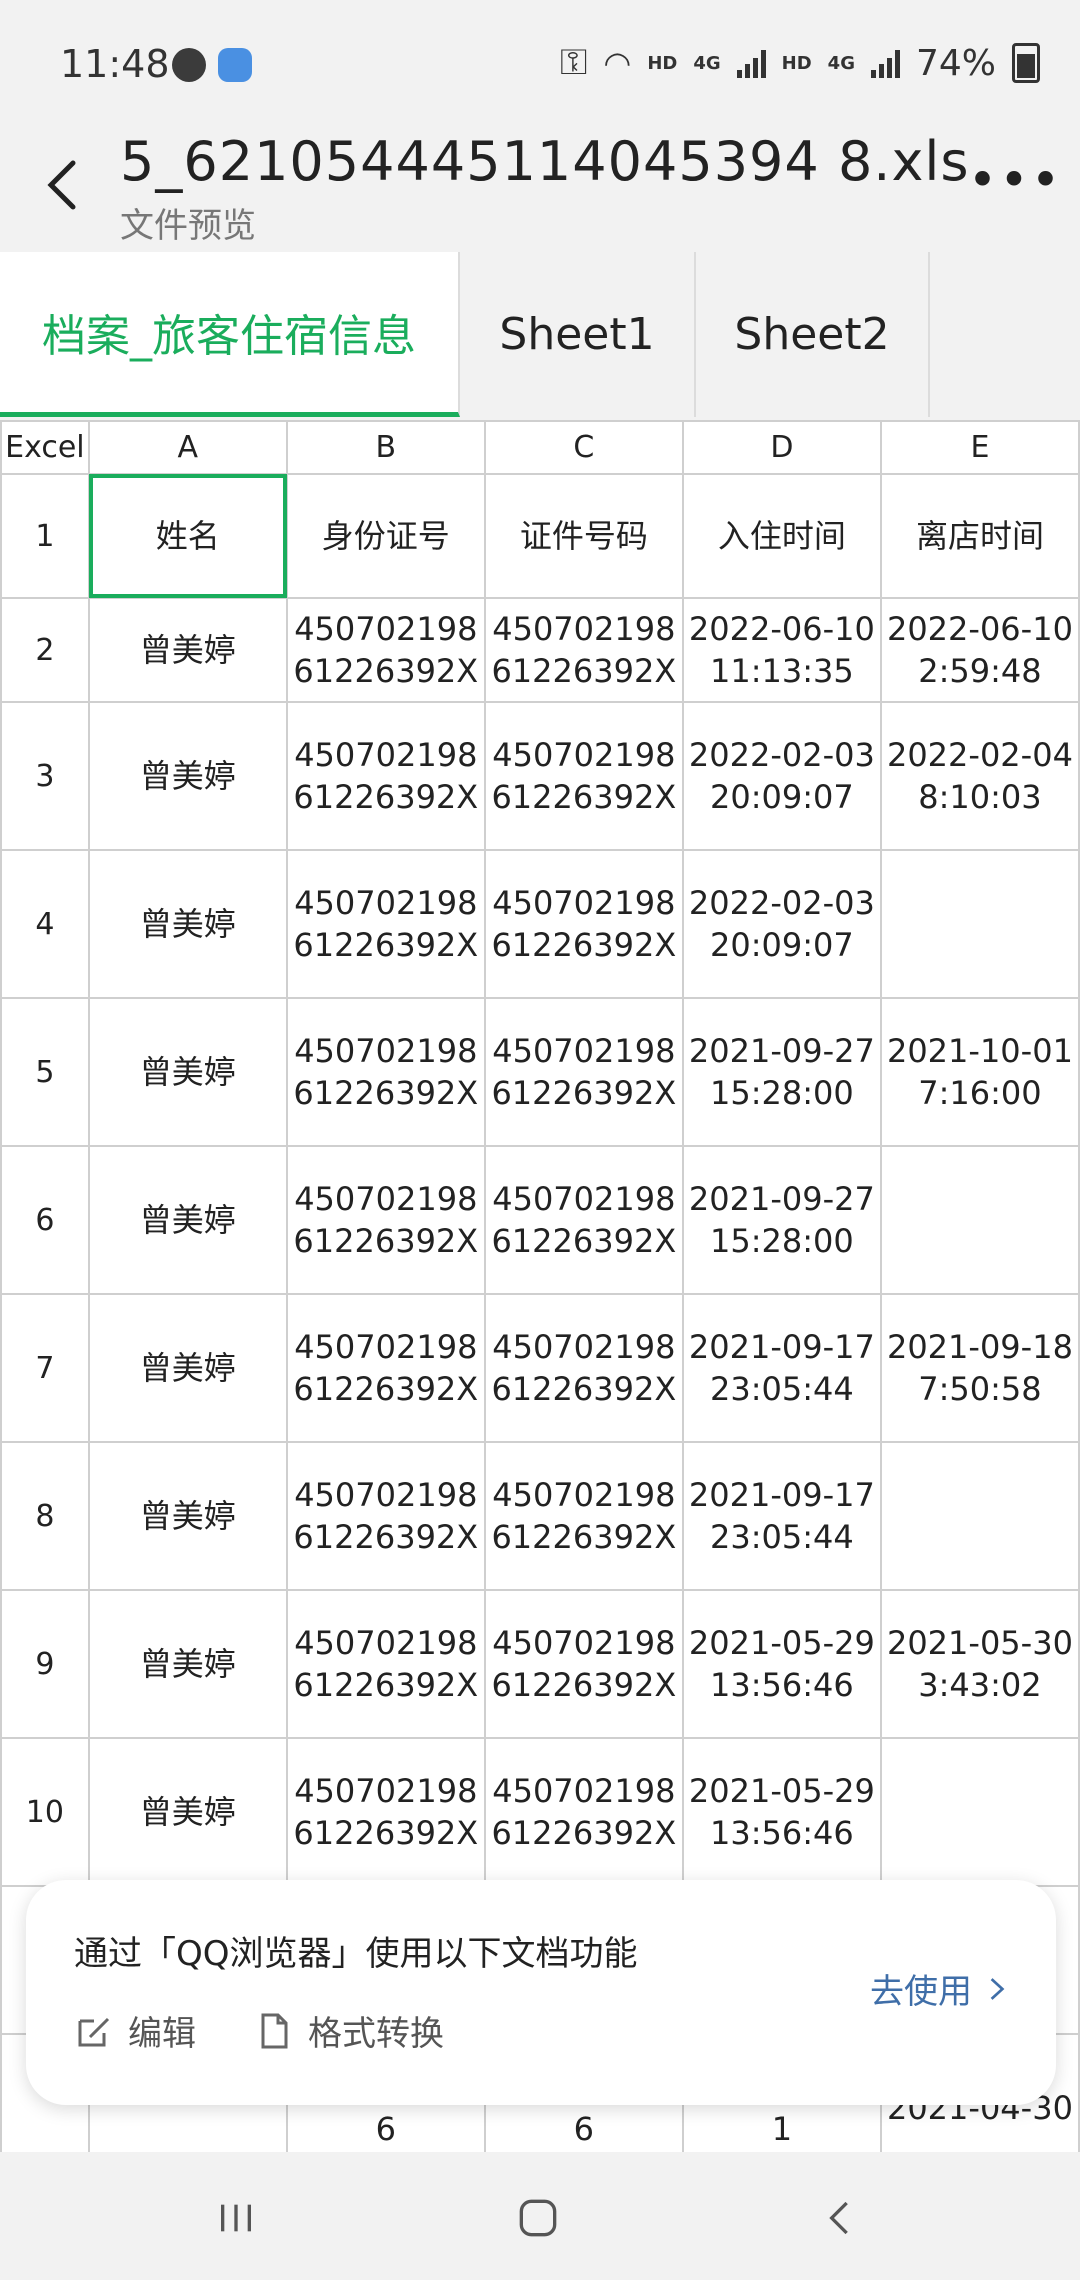 Image resolution: width=1080 pixels, height=2280 pixels. Describe the element at coordinates (63, 185) in the screenshot. I see `back-button` at that location.